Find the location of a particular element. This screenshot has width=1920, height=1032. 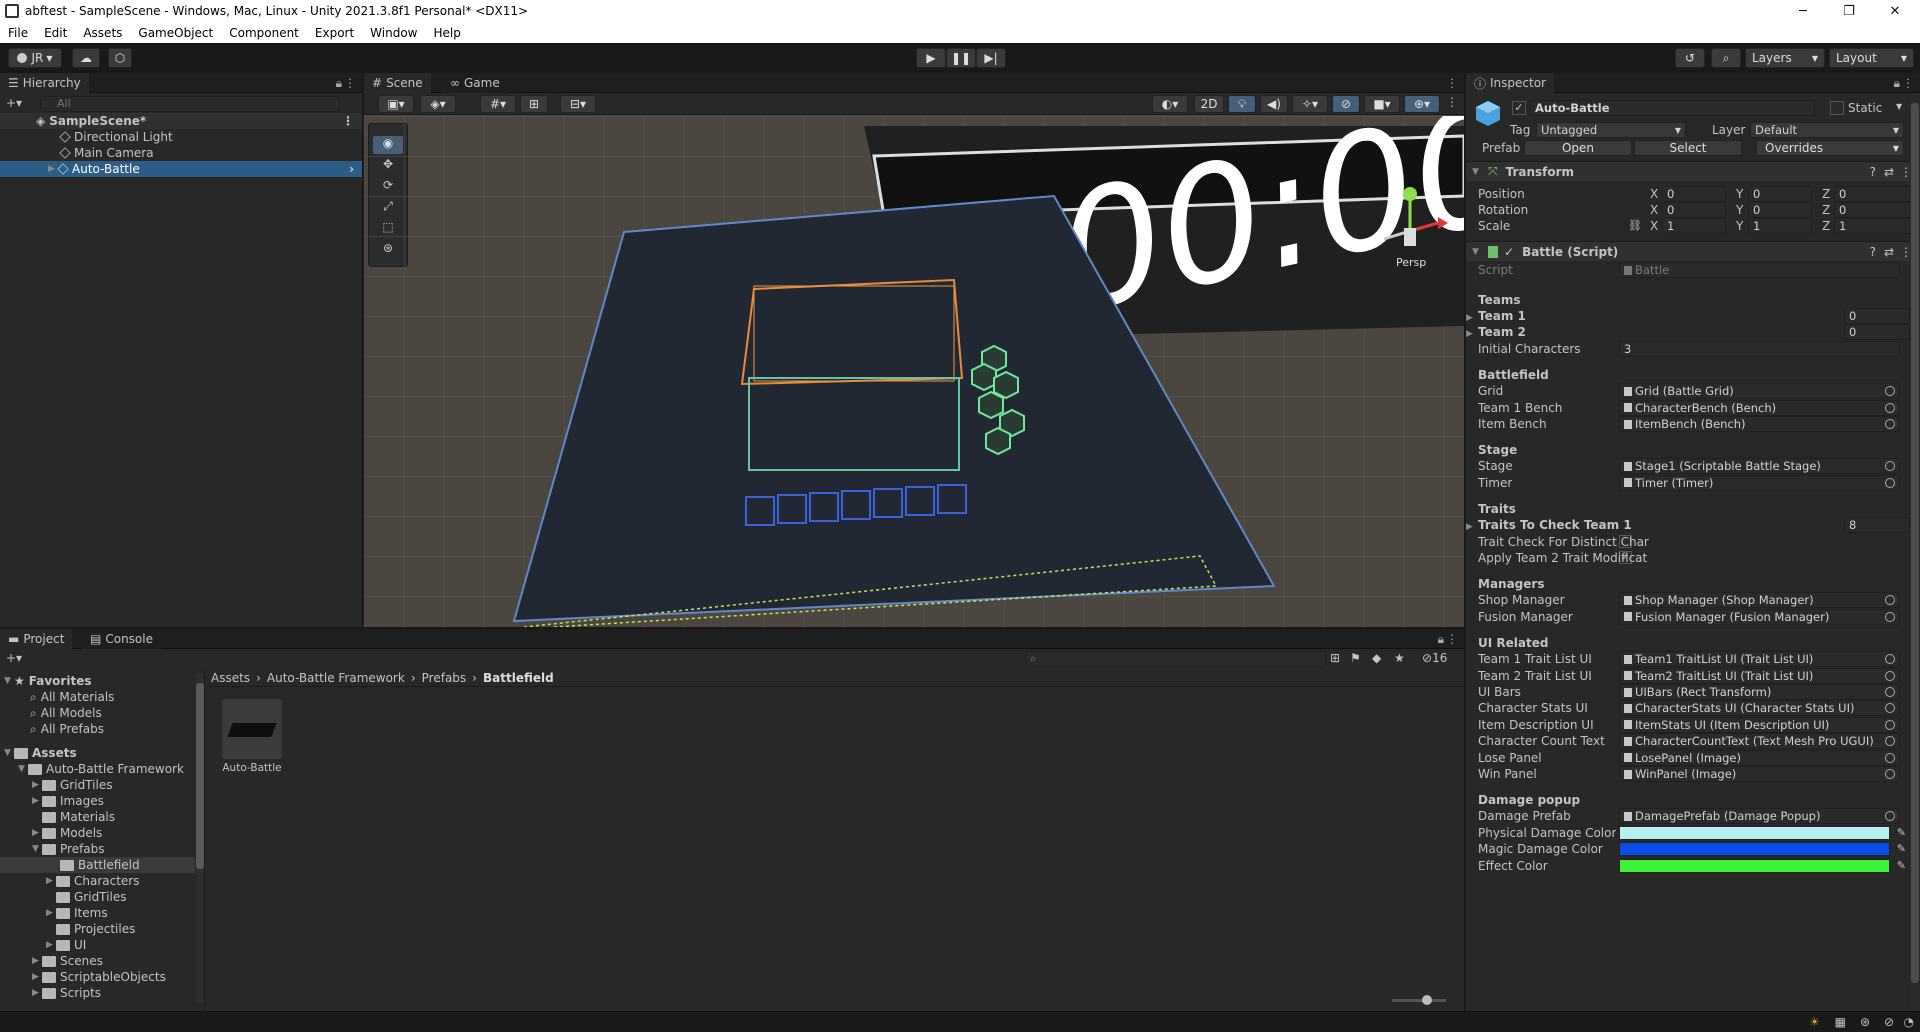

effects-dropdown: ✧▾ is located at coordinates (1310, 104).